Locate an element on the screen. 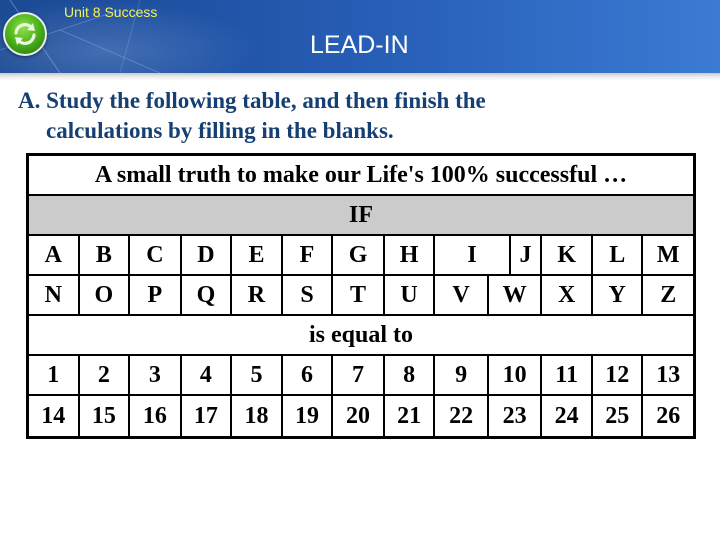 Image resolution: width=720 pixels, height=540 pixels. numbers-row-1: 1 2 3 4 5 6 7 8 9 10 11 12 13 is located at coordinates (361, 376).